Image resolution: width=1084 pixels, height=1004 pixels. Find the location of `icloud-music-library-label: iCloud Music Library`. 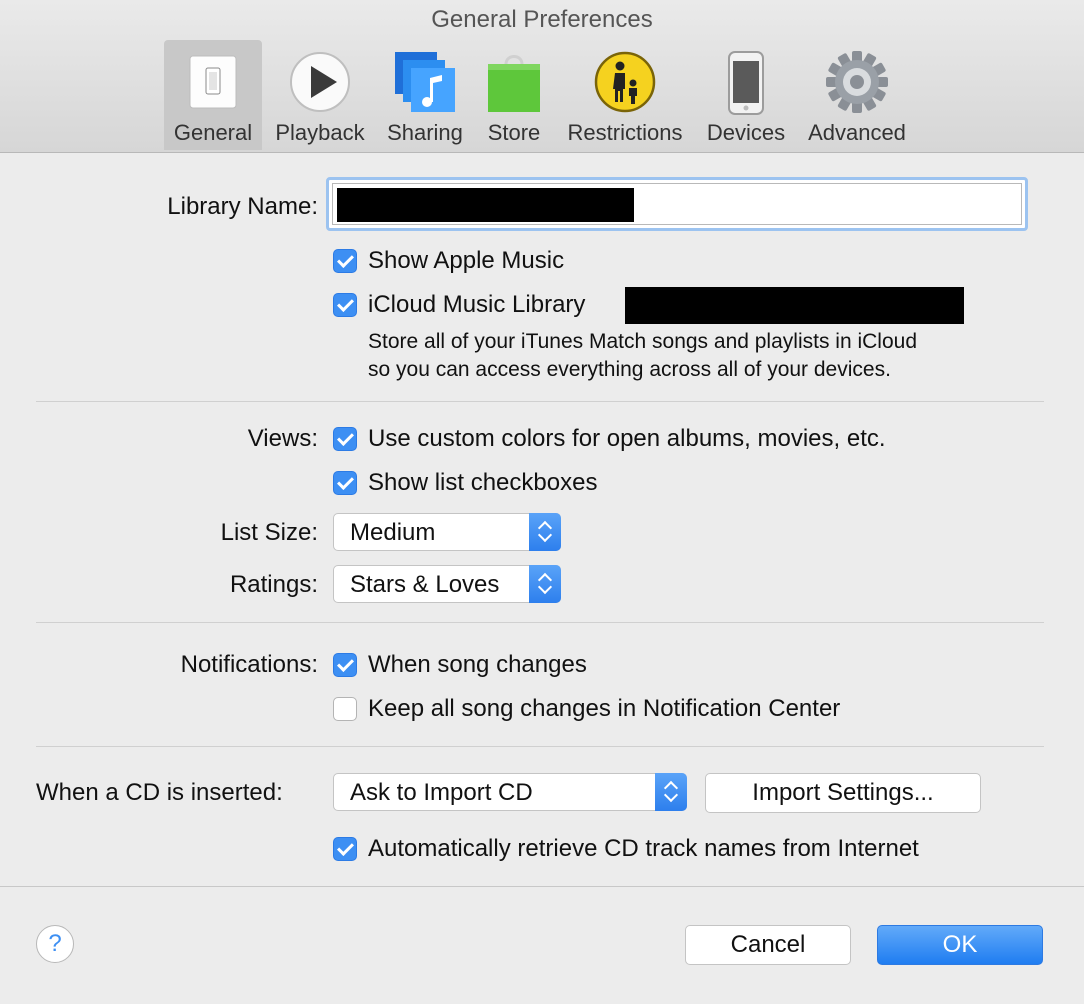

icloud-music-library-label: iCloud Music Library is located at coordinates (476, 305).